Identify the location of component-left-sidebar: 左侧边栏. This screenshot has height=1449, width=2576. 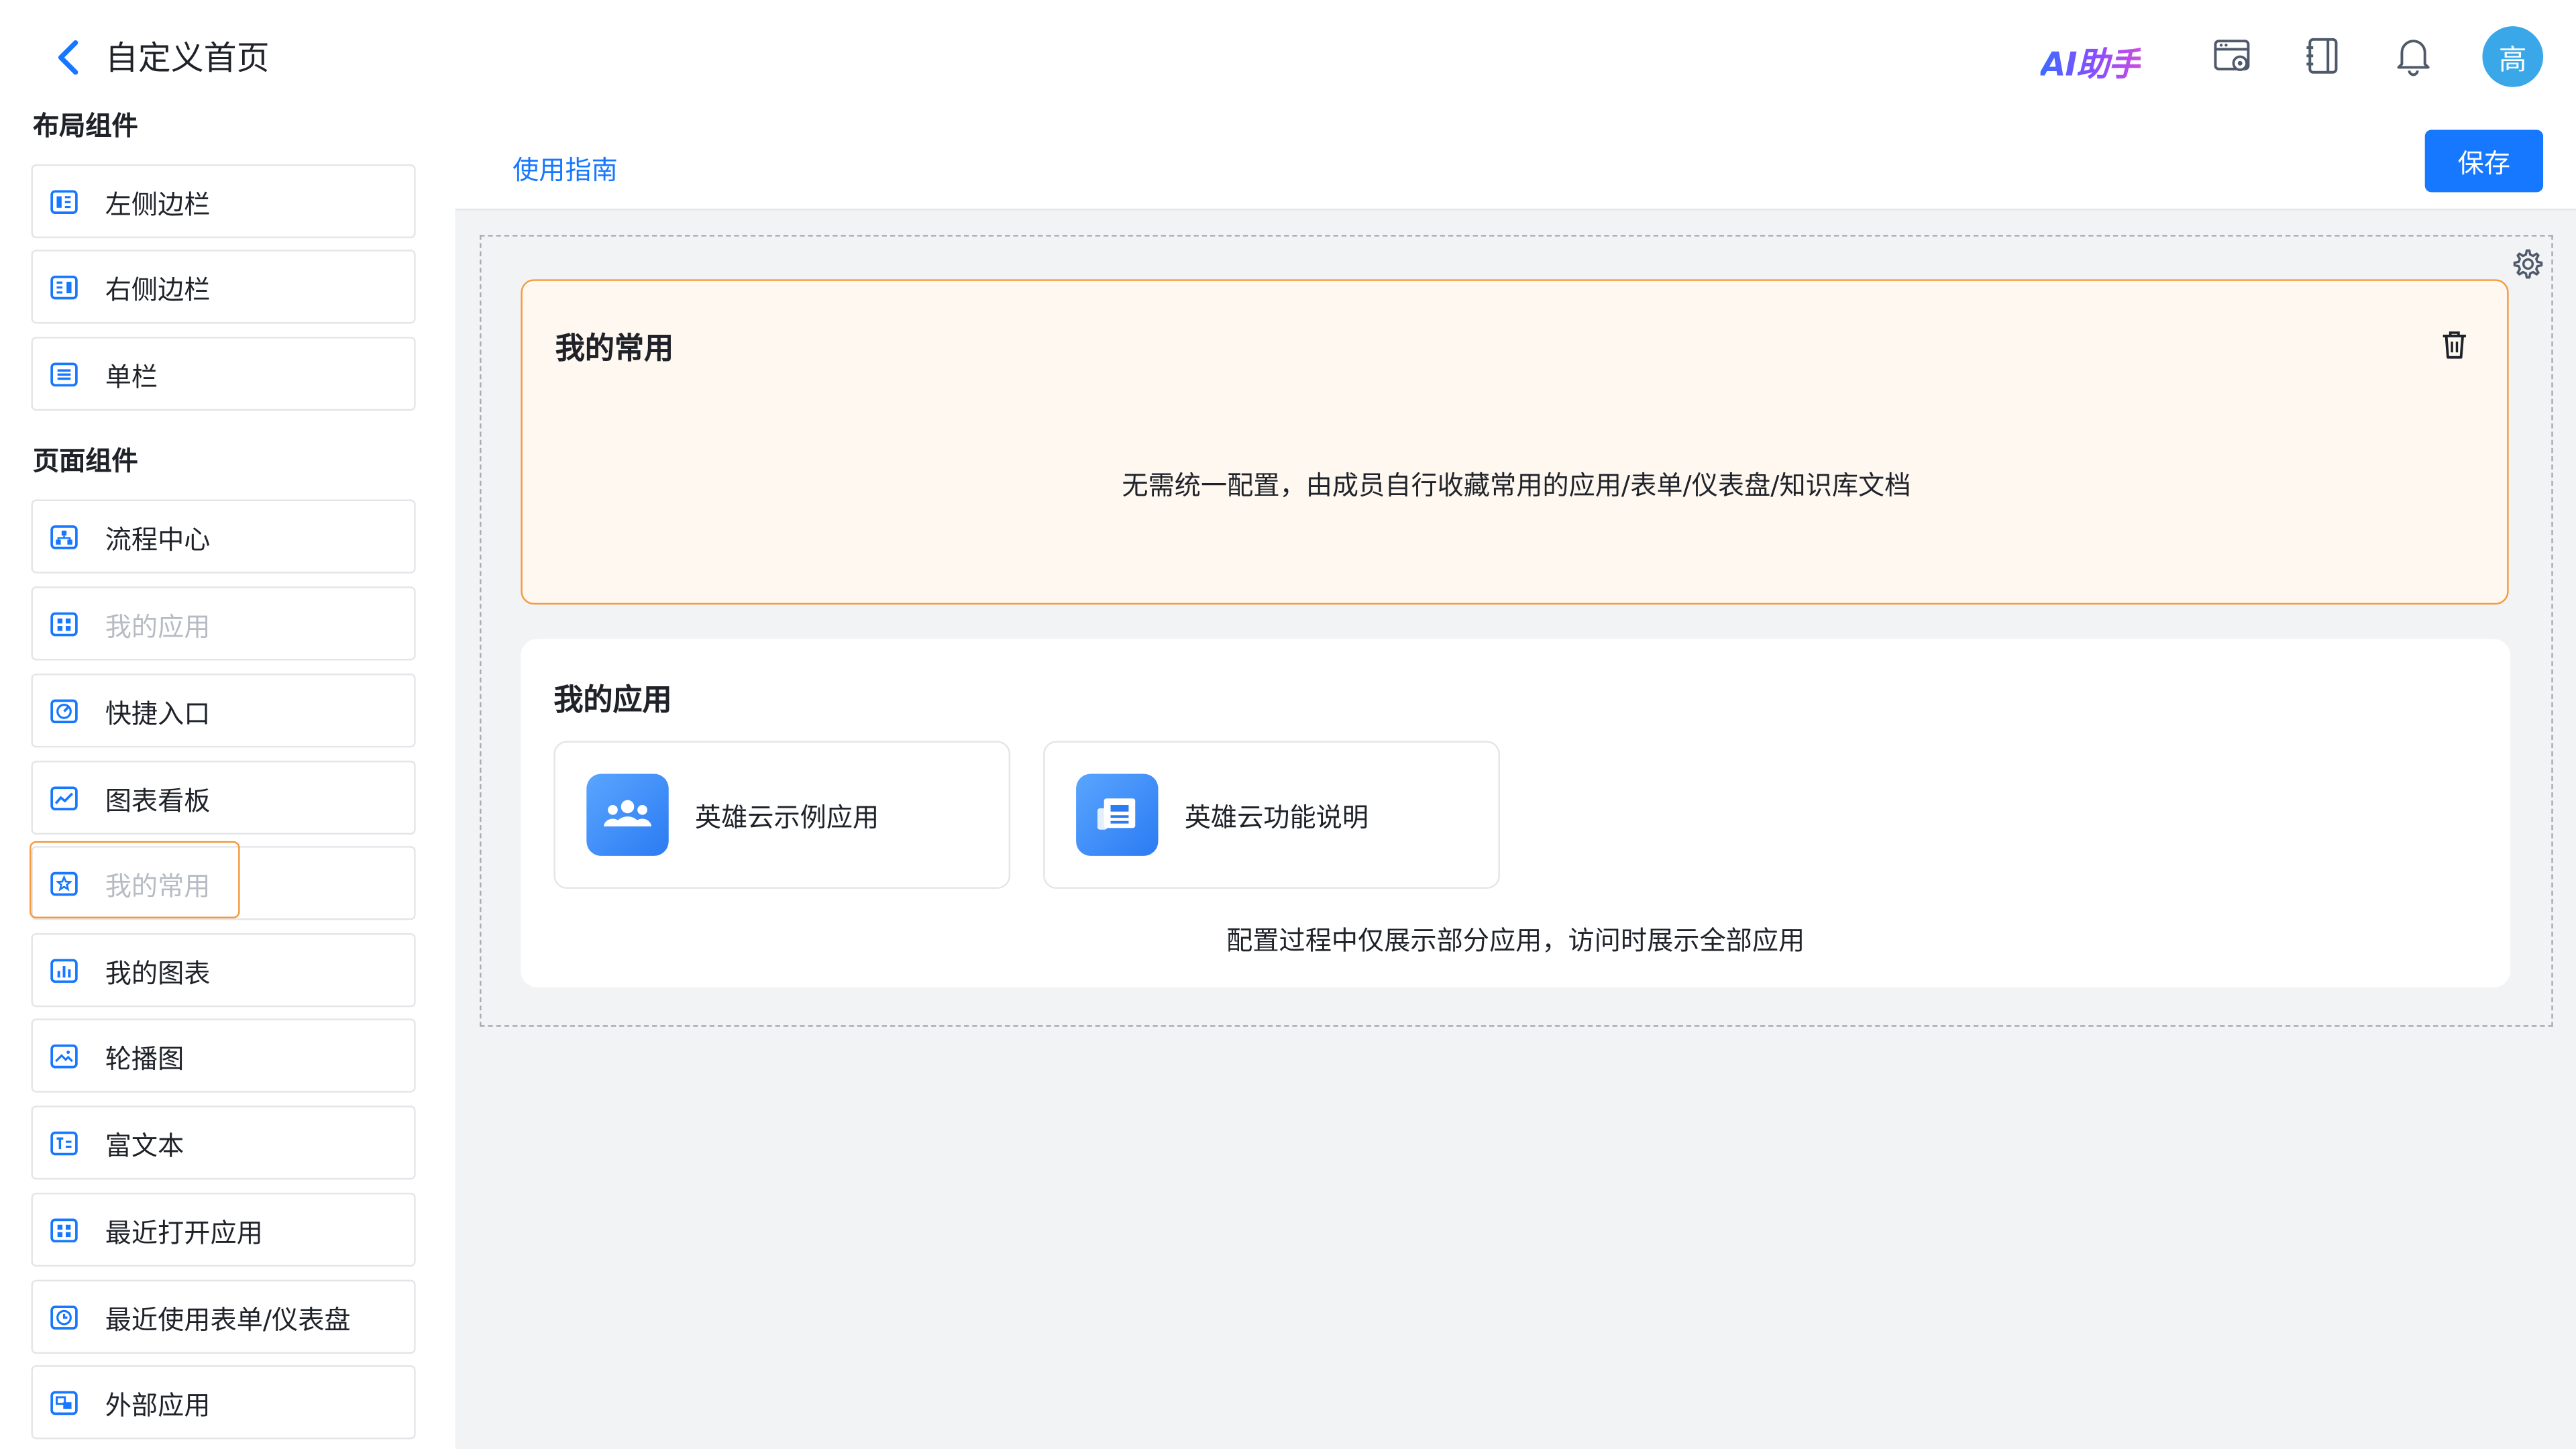
(223, 201).